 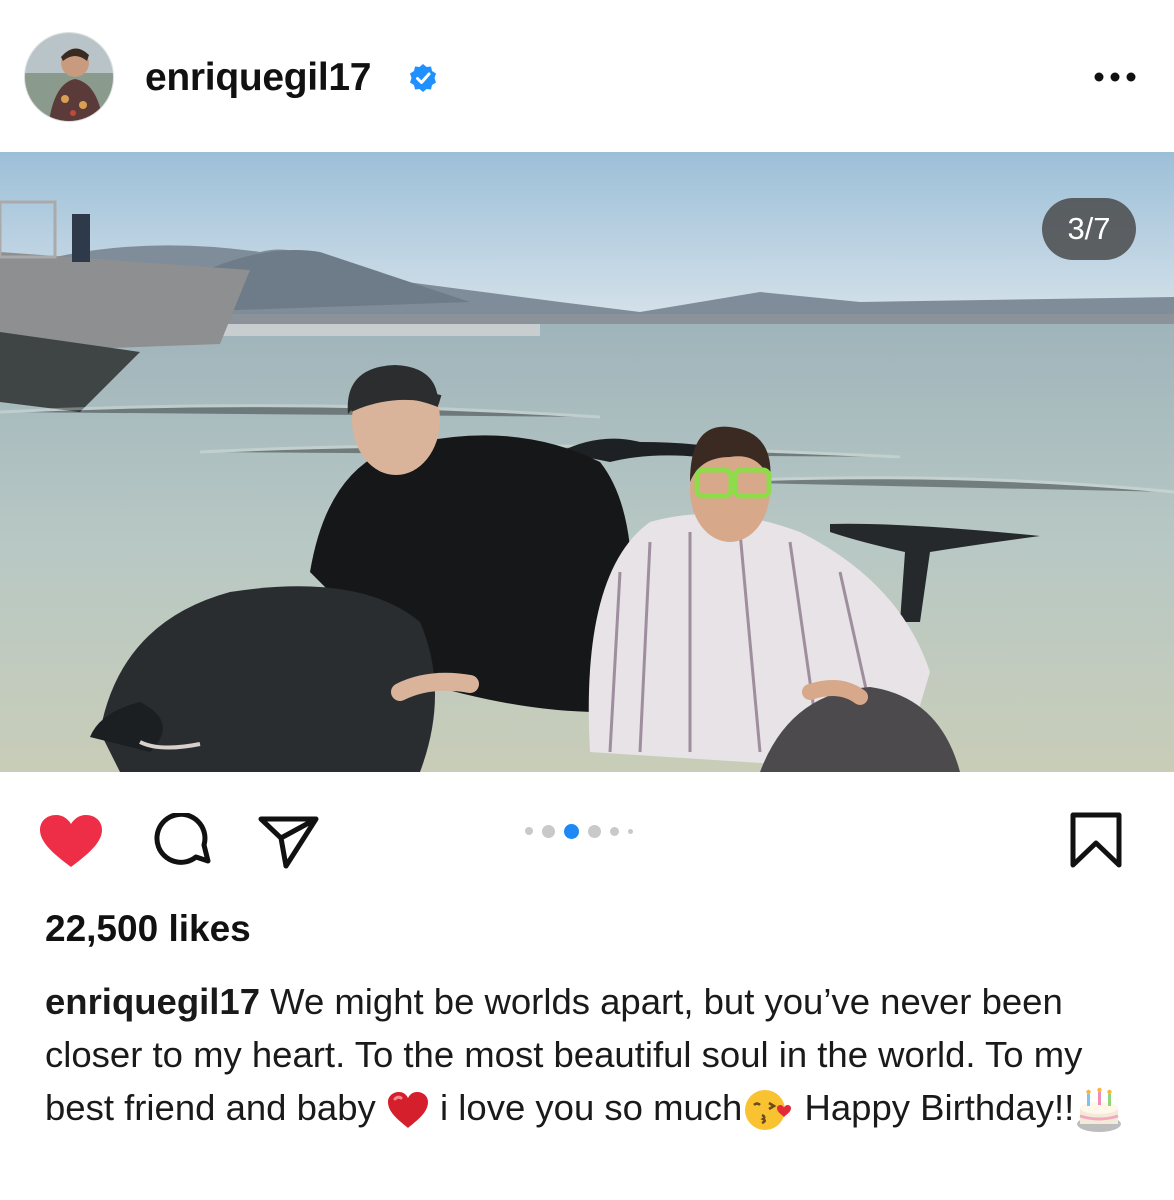 I want to click on bookmark-icon, so click(x=1096, y=840).